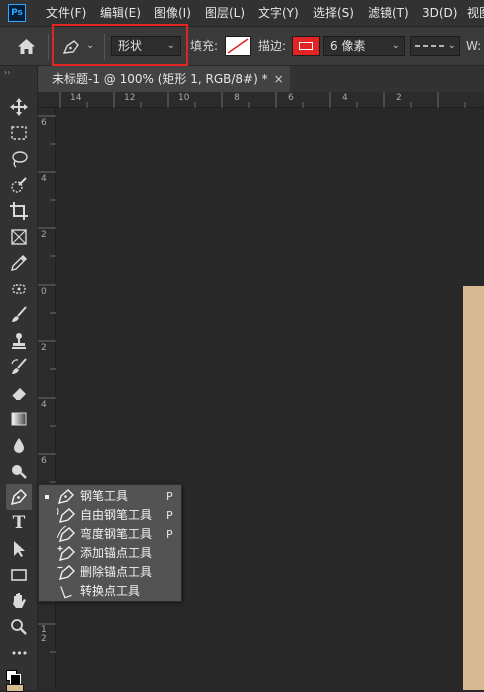 Image resolution: width=484 pixels, height=692 pixels. I want to click on flyout-item-delete-anchor: 删除锚点工具, so click(110, 572).